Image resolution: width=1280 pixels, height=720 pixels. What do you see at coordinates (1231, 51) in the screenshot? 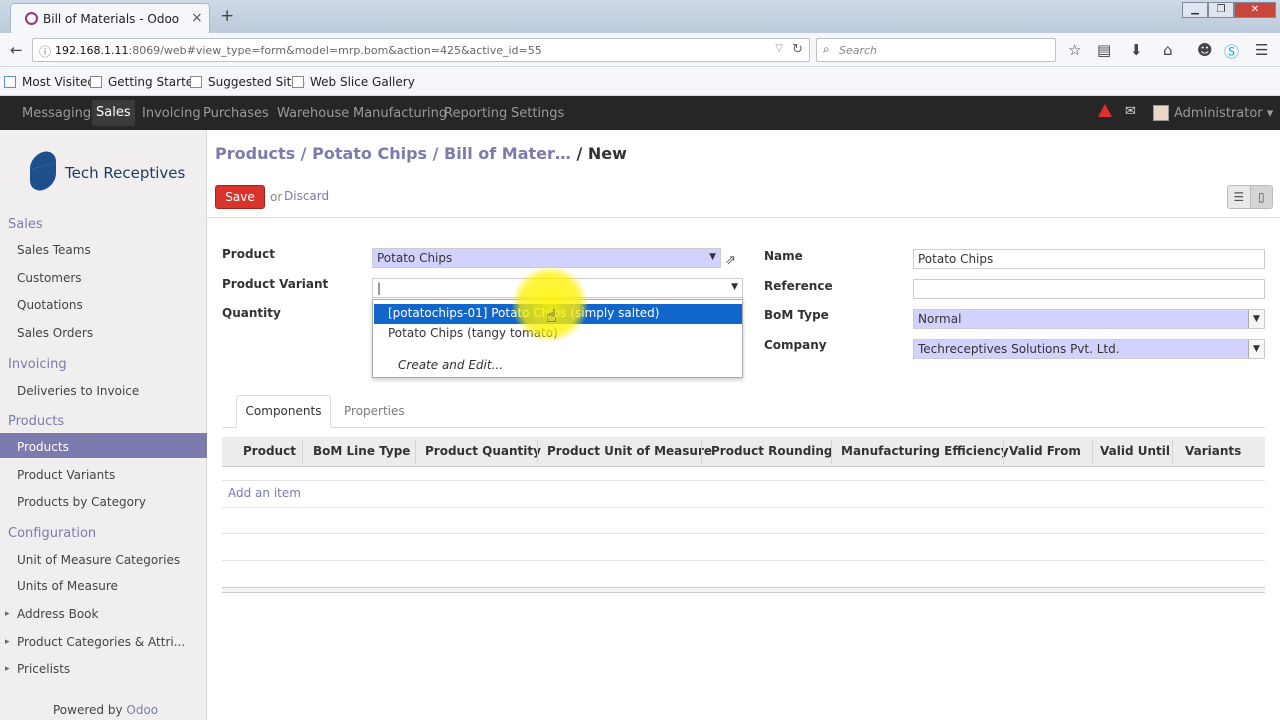
I see `skype-icon: Ⓢ` at bounding box center [1231, 51].